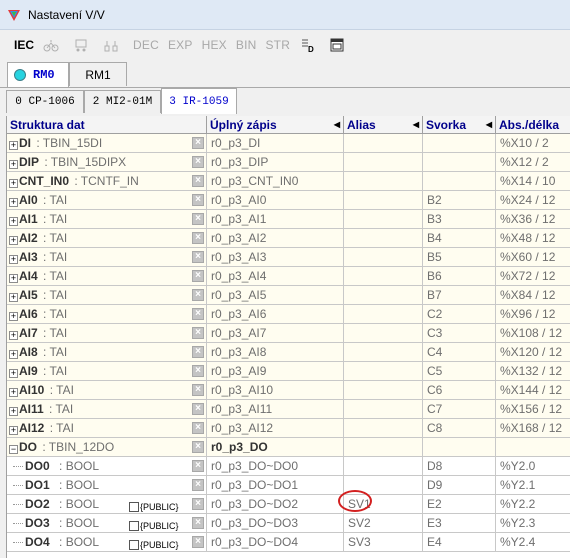 The height and width of the screenshot is (558, 570). I want to click on cell-full-name: r0_p3_AI3, so click(275, 257).